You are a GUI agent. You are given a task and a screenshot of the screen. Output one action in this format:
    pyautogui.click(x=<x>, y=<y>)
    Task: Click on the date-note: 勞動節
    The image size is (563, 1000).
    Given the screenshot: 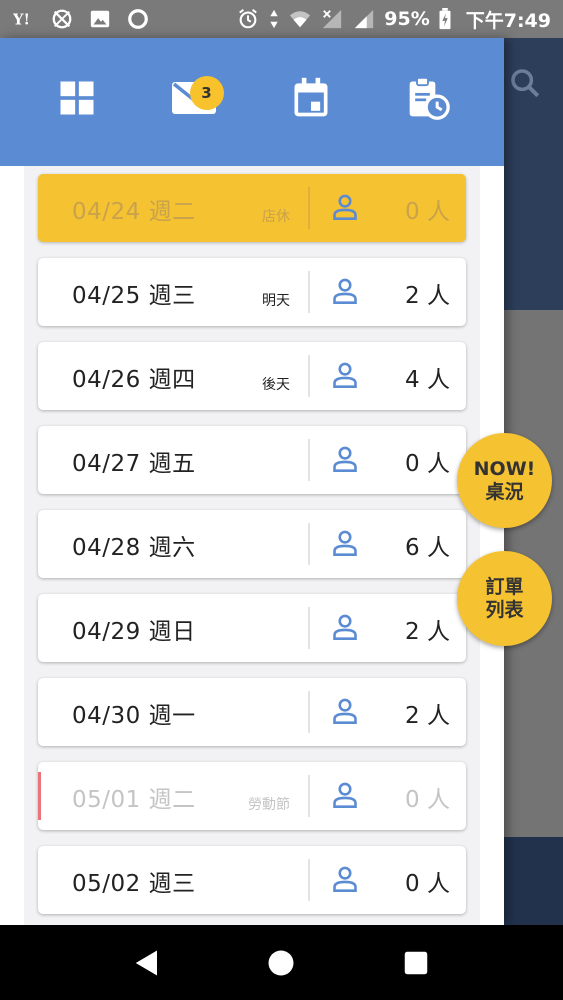 What is the action you would take?
    pyautogui.click(x=269, y=805)
    